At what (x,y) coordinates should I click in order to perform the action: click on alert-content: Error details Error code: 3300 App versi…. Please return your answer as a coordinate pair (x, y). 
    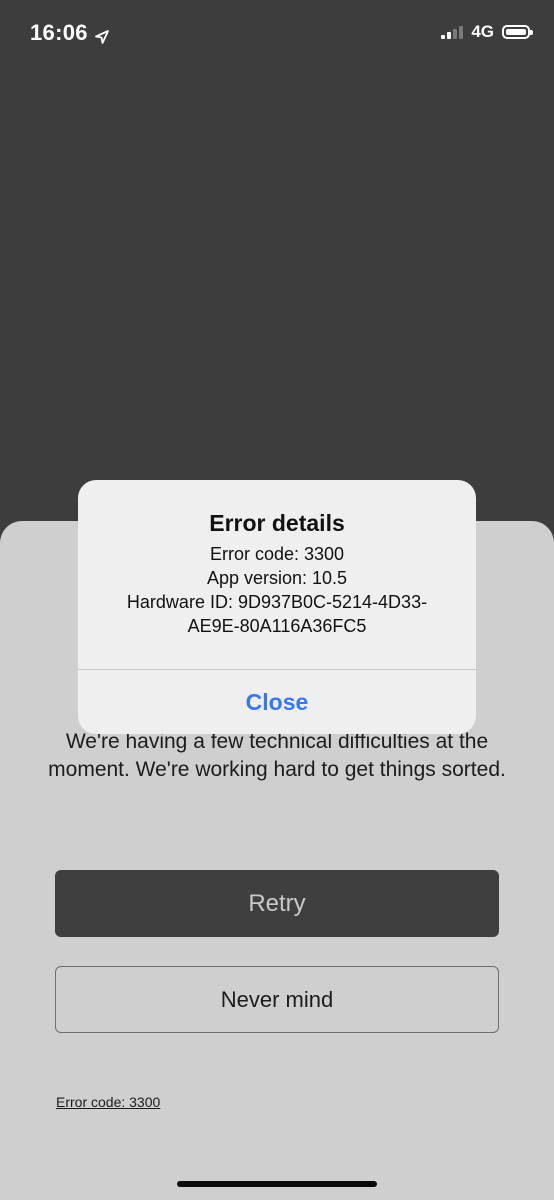
    Looking at the image, I should click on (277, 574).